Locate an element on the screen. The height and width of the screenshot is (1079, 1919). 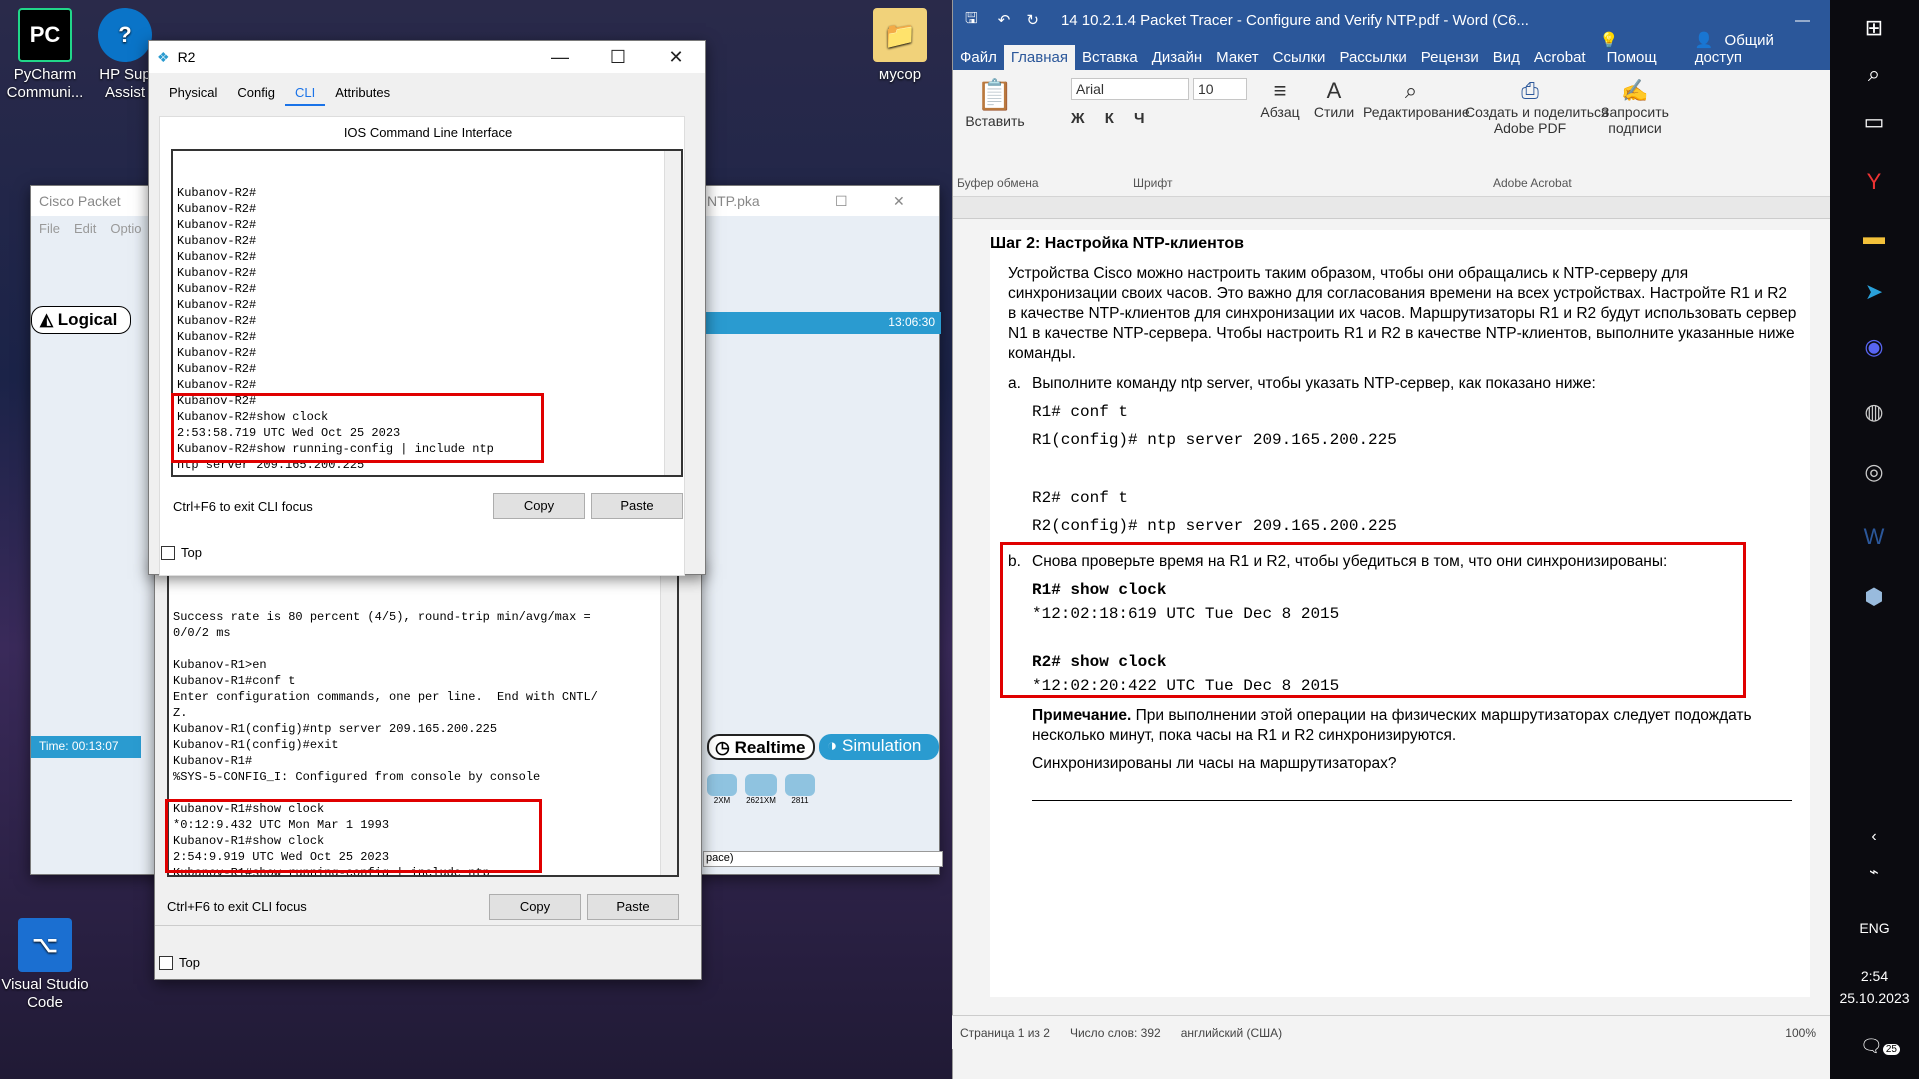
styles-button: A Стили is located at coordinates (1334, 99).